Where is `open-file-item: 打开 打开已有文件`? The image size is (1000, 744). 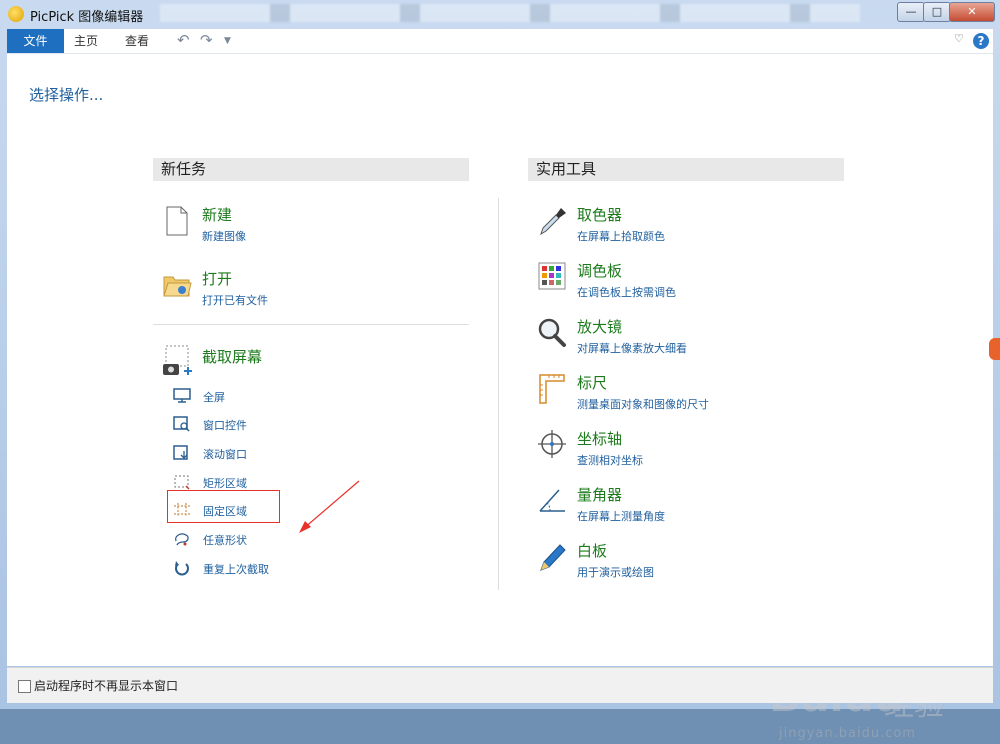
open-file-item: 打开 打开已有文件 is located at coordinates (312, 290).